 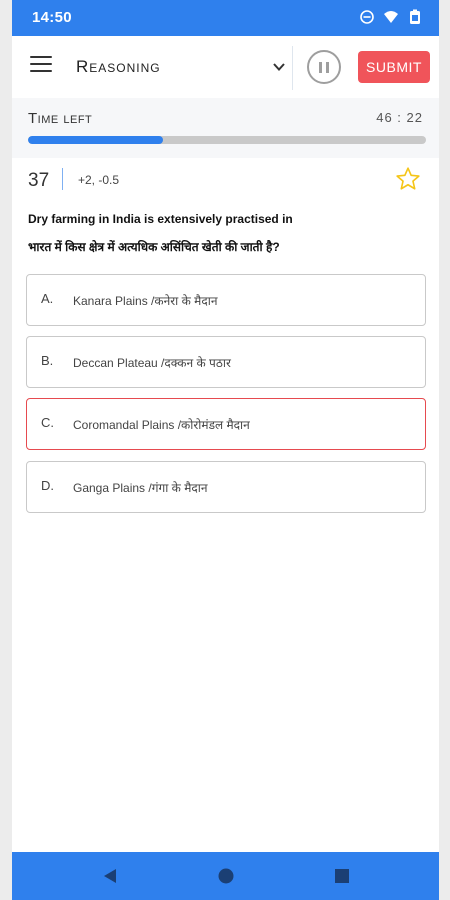 What do you see at coordinates (225, 179) in the screenshot?
I see `question-meta: 37 +2, -0.5` at bounding box center [225, 179].